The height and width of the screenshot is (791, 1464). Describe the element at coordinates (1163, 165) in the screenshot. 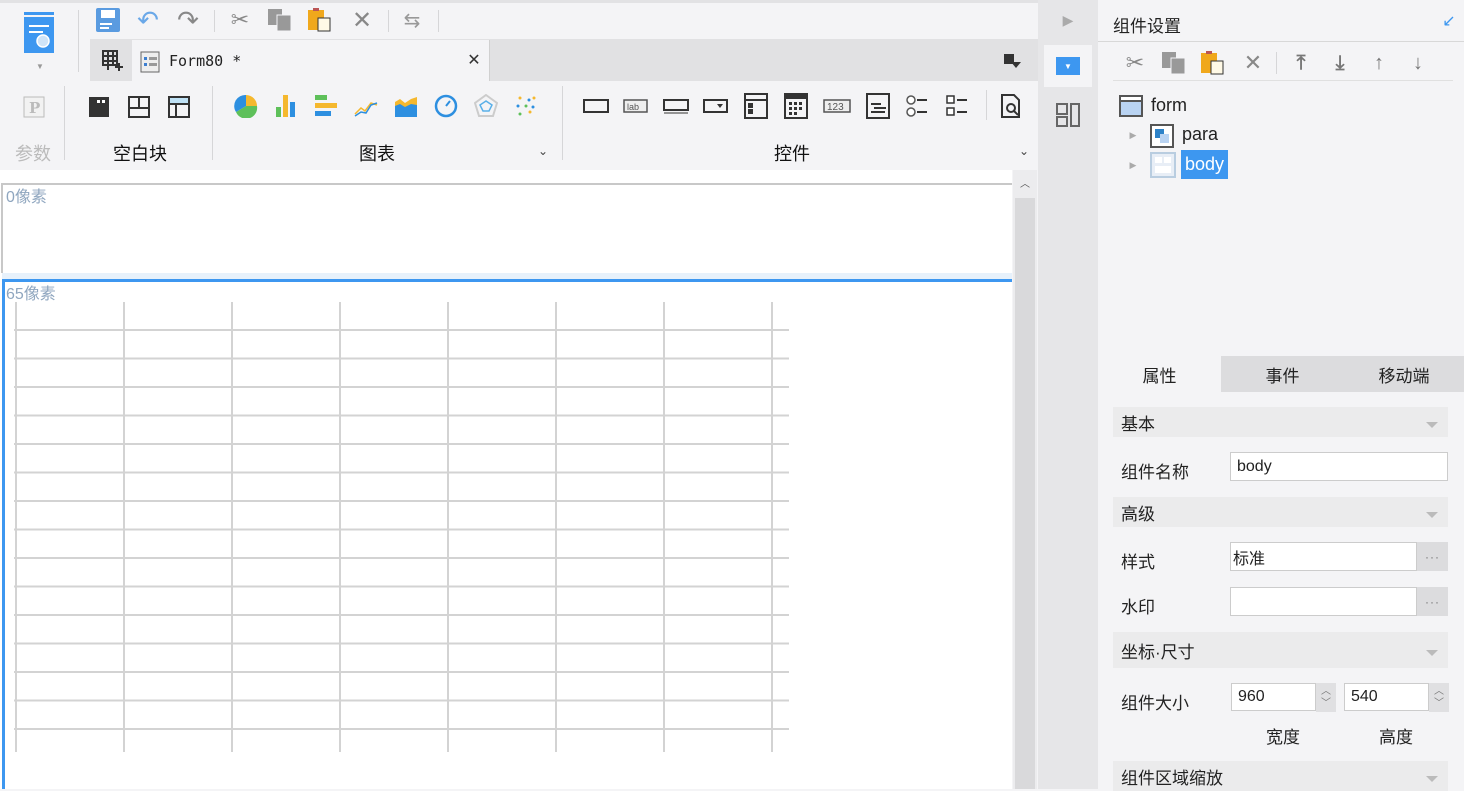

I see `body-node-icon` at that location.